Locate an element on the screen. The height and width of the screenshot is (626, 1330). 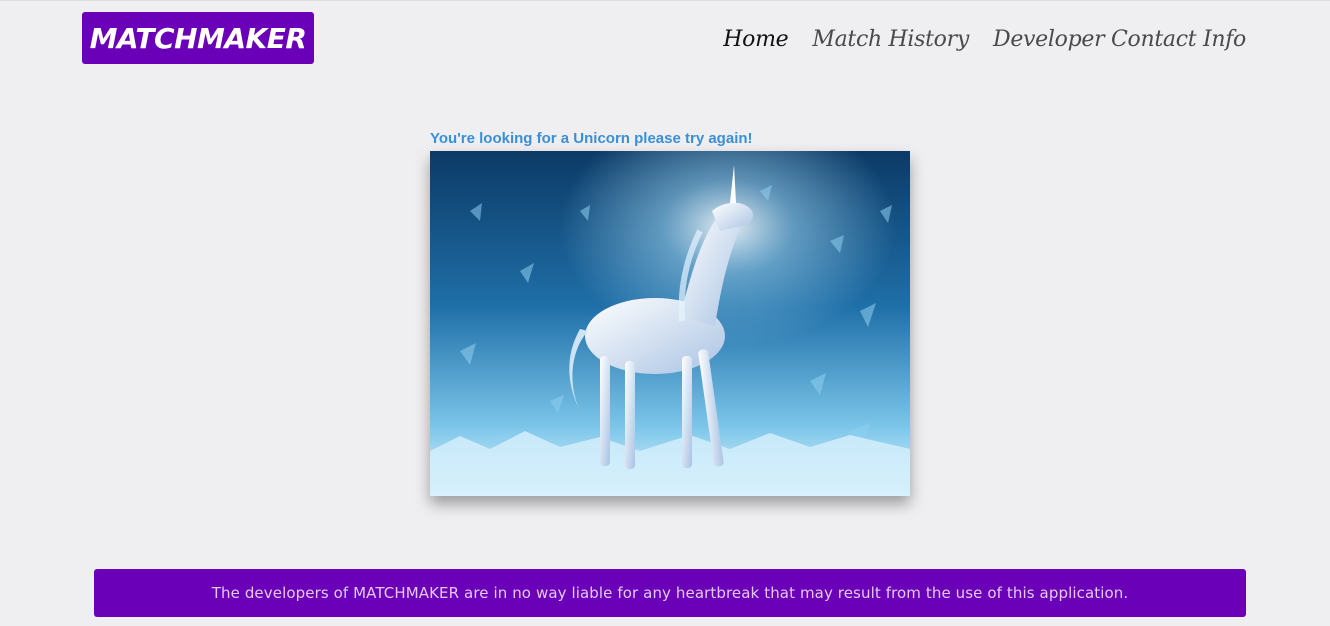
nav-match-history-link: Match History is located at coordinates (890, 39).